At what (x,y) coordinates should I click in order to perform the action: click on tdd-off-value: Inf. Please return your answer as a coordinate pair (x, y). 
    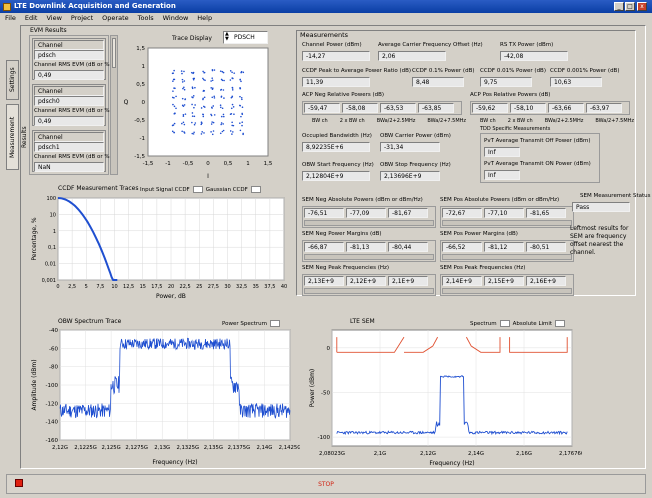
    Looking at the image, I should click on (502, 152).